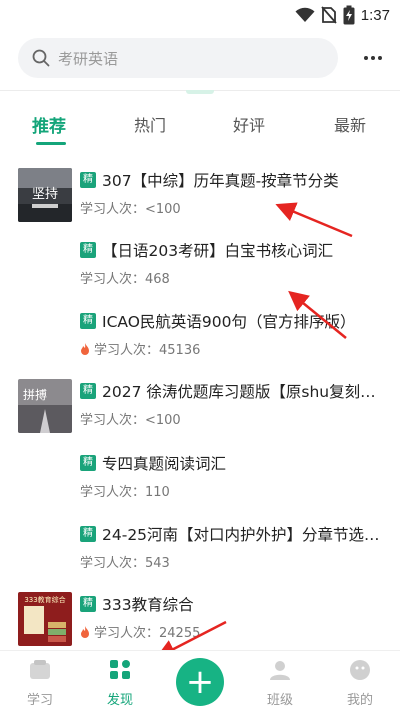 This screenshot has width=400, height=711. I want to click on course-item: 精 【日语203考研】白宝书核心词汇 学习人次：468, so click(200, 268).